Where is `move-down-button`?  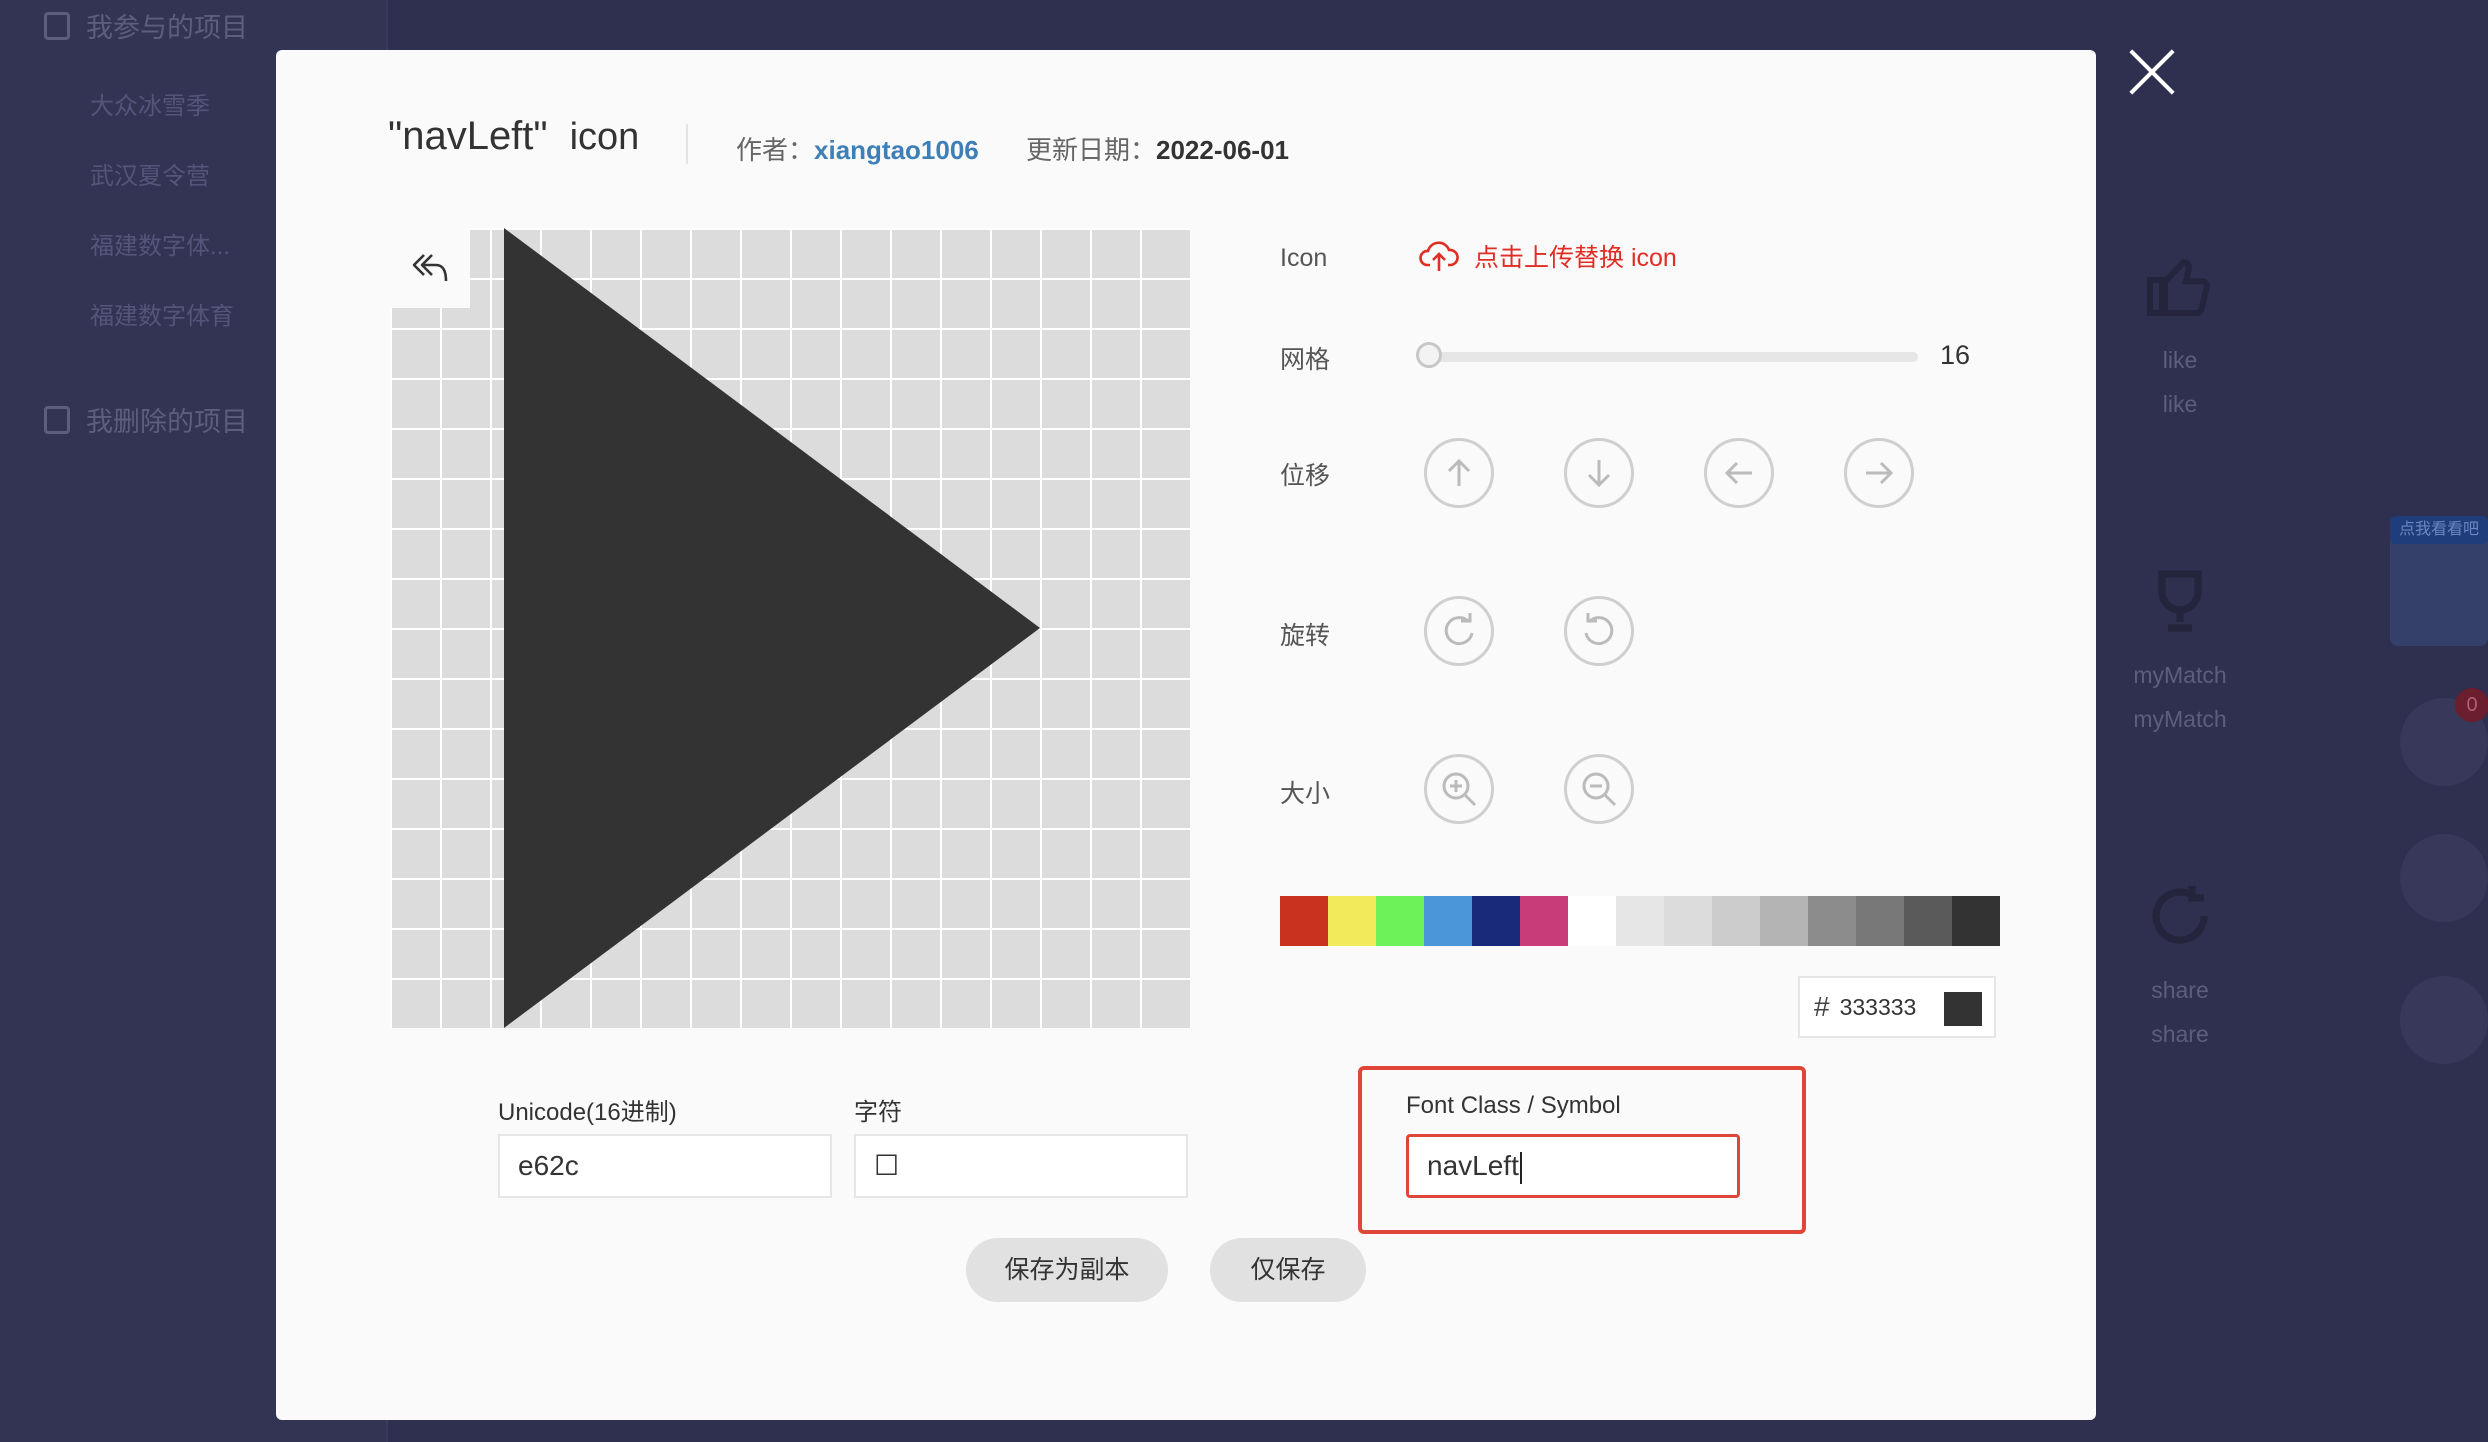 move-down-button is located at coordinates (1599, 473).